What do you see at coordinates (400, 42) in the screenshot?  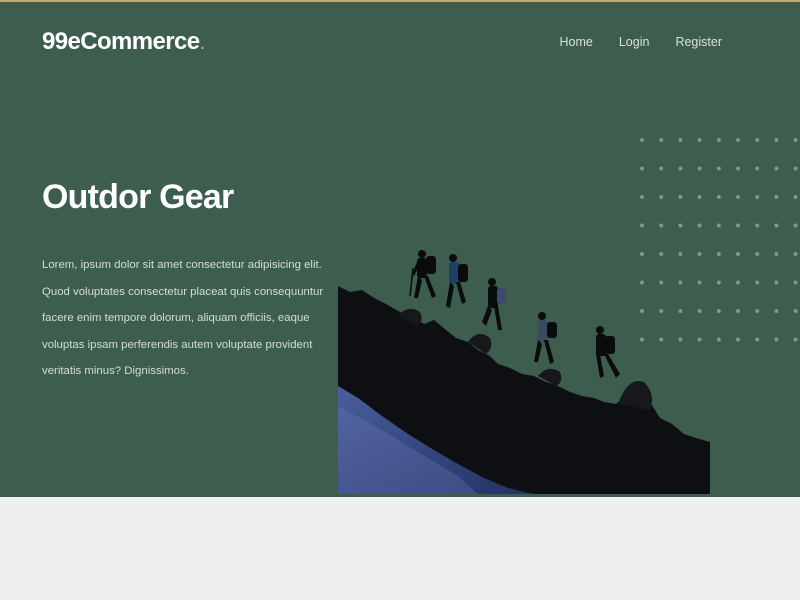 I see `navbar: 99eCommerce. Home Login Register` at bounding box center [400, 42].